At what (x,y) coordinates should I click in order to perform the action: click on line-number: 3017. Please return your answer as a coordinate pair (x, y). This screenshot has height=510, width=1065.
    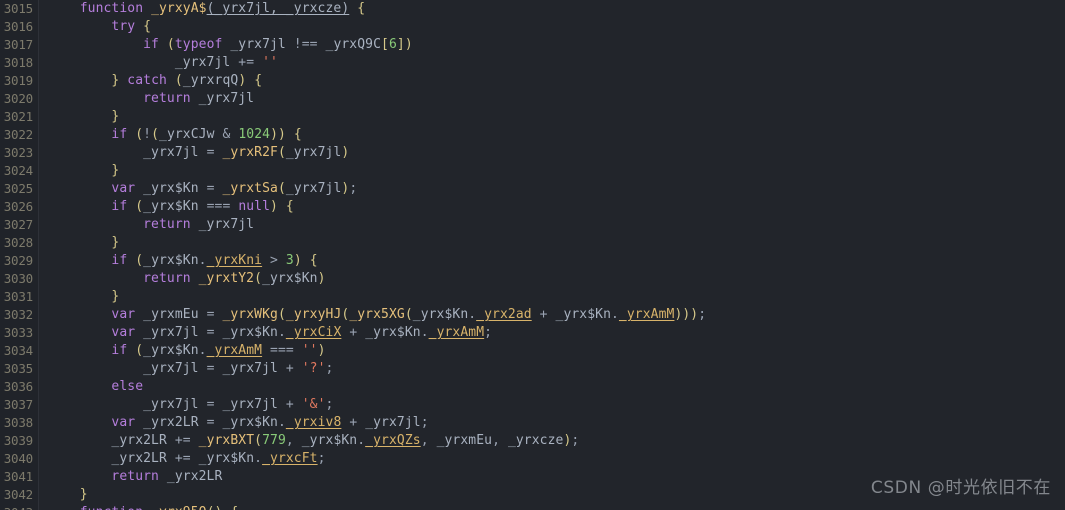
    Looking at the image, I should click on (19, 45).